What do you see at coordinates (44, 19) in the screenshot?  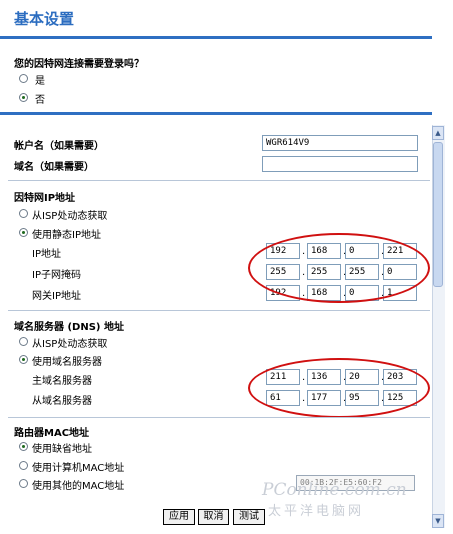 I see `page-title: 基本设置` at bounding box center [44, 19].